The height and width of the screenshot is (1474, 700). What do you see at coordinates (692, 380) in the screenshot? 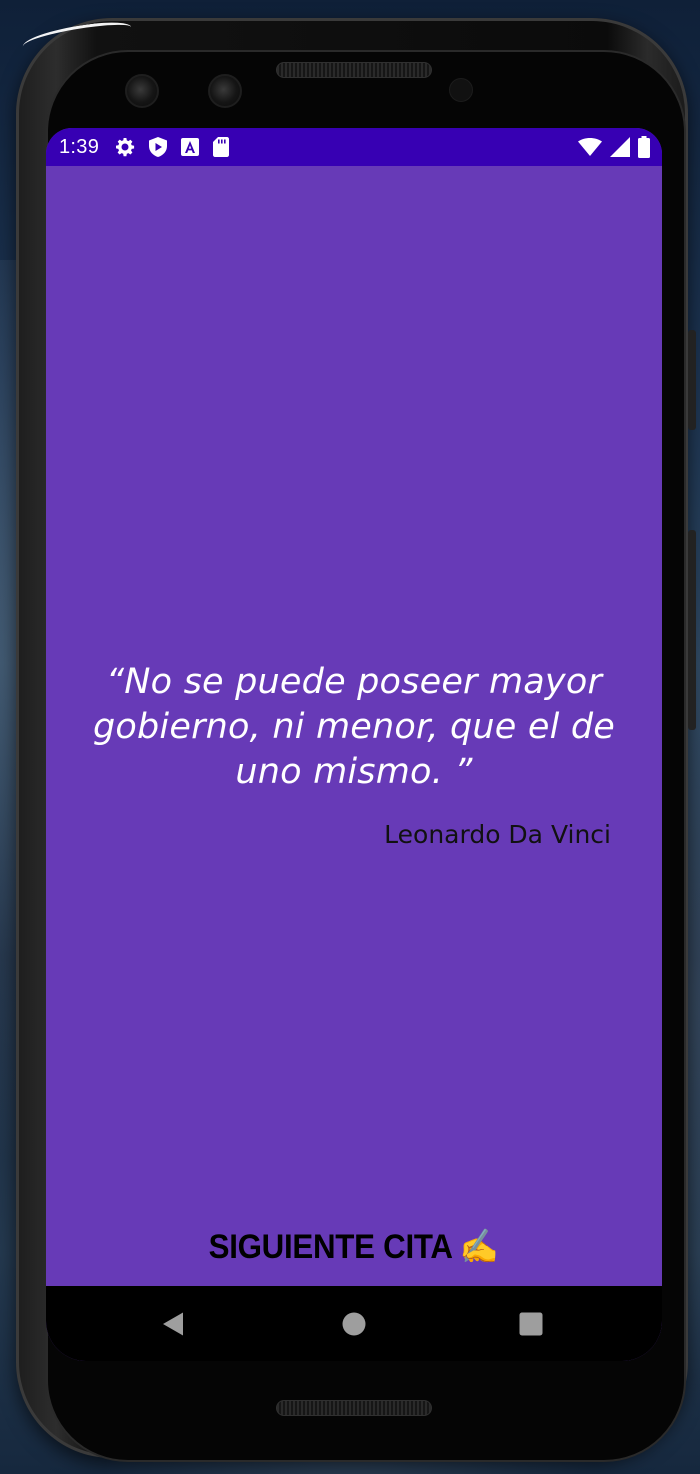
I see `volume-button` at bounding box center [692, 380].